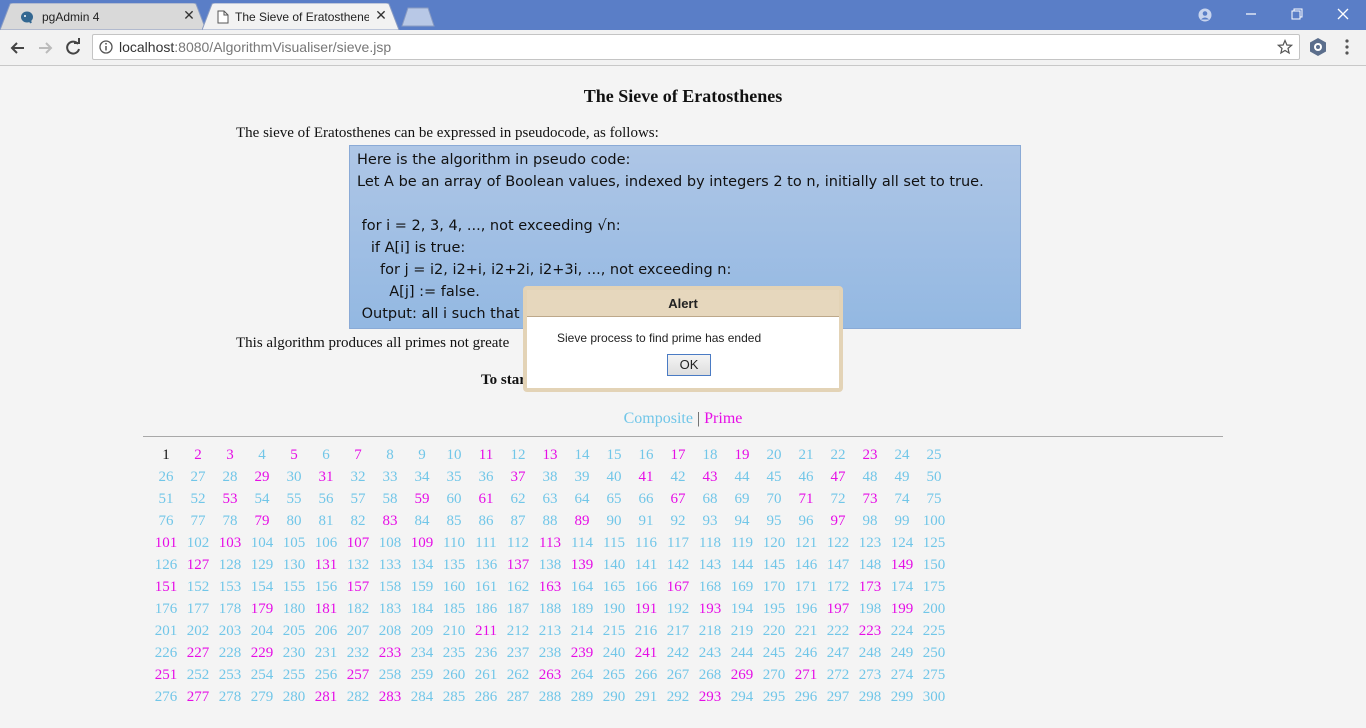  What do you see at coordinates (582, 675) in the screenshot?
I see `composite-number-cell: 264` at bounding box center [582, 675].